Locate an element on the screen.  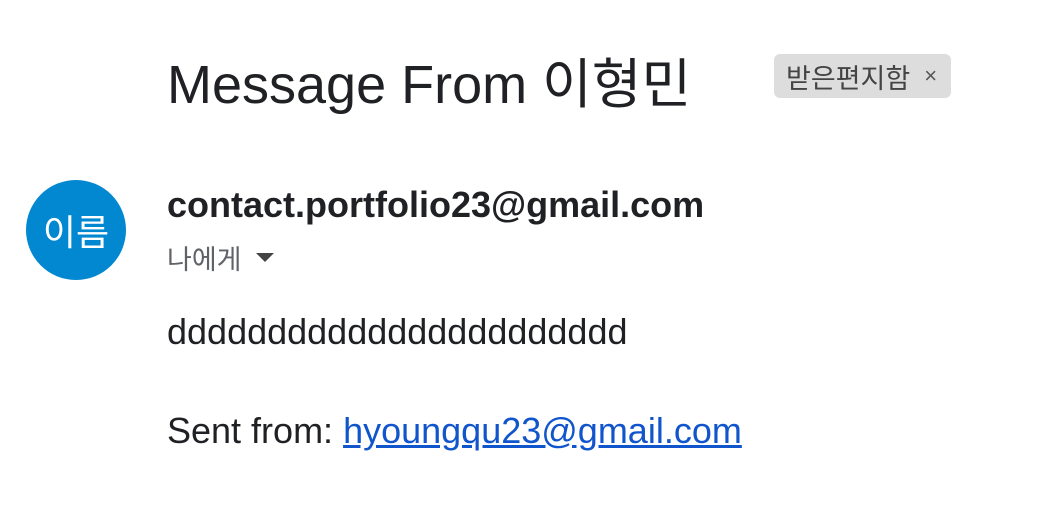
recipient-details-toggle: 나에게 is located at coordinates (220, 257).